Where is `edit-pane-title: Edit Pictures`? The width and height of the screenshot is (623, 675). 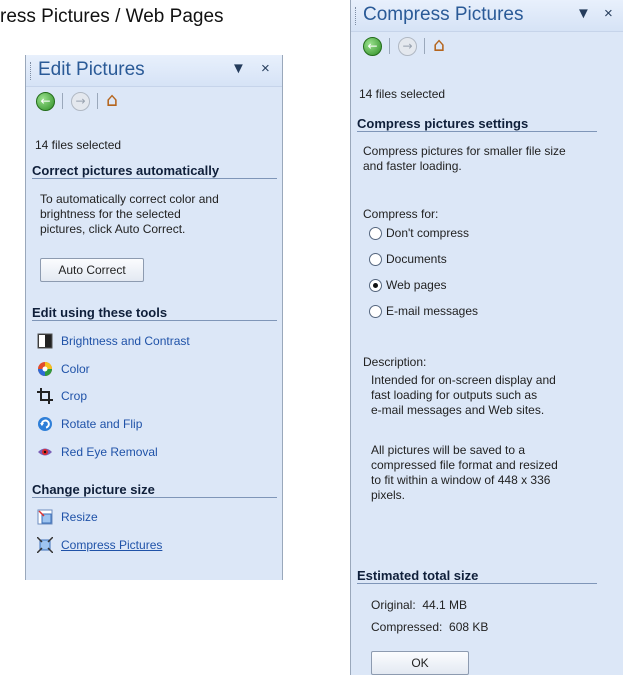
edit-pane-title: Edit Pictures is located at coordinates (91, 69).